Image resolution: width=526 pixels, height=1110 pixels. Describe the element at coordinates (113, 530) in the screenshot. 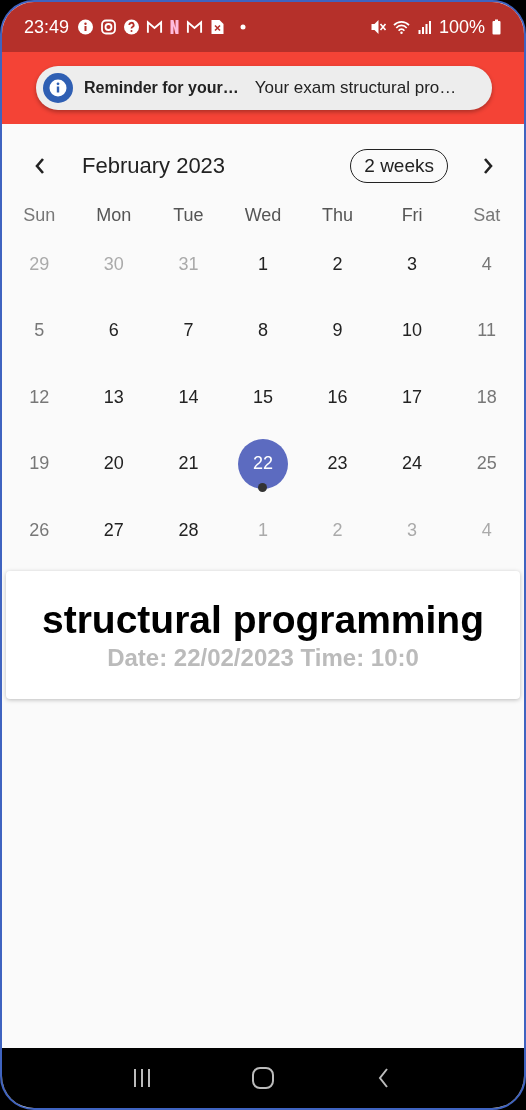

I see `calendar-day: 27` at that location.